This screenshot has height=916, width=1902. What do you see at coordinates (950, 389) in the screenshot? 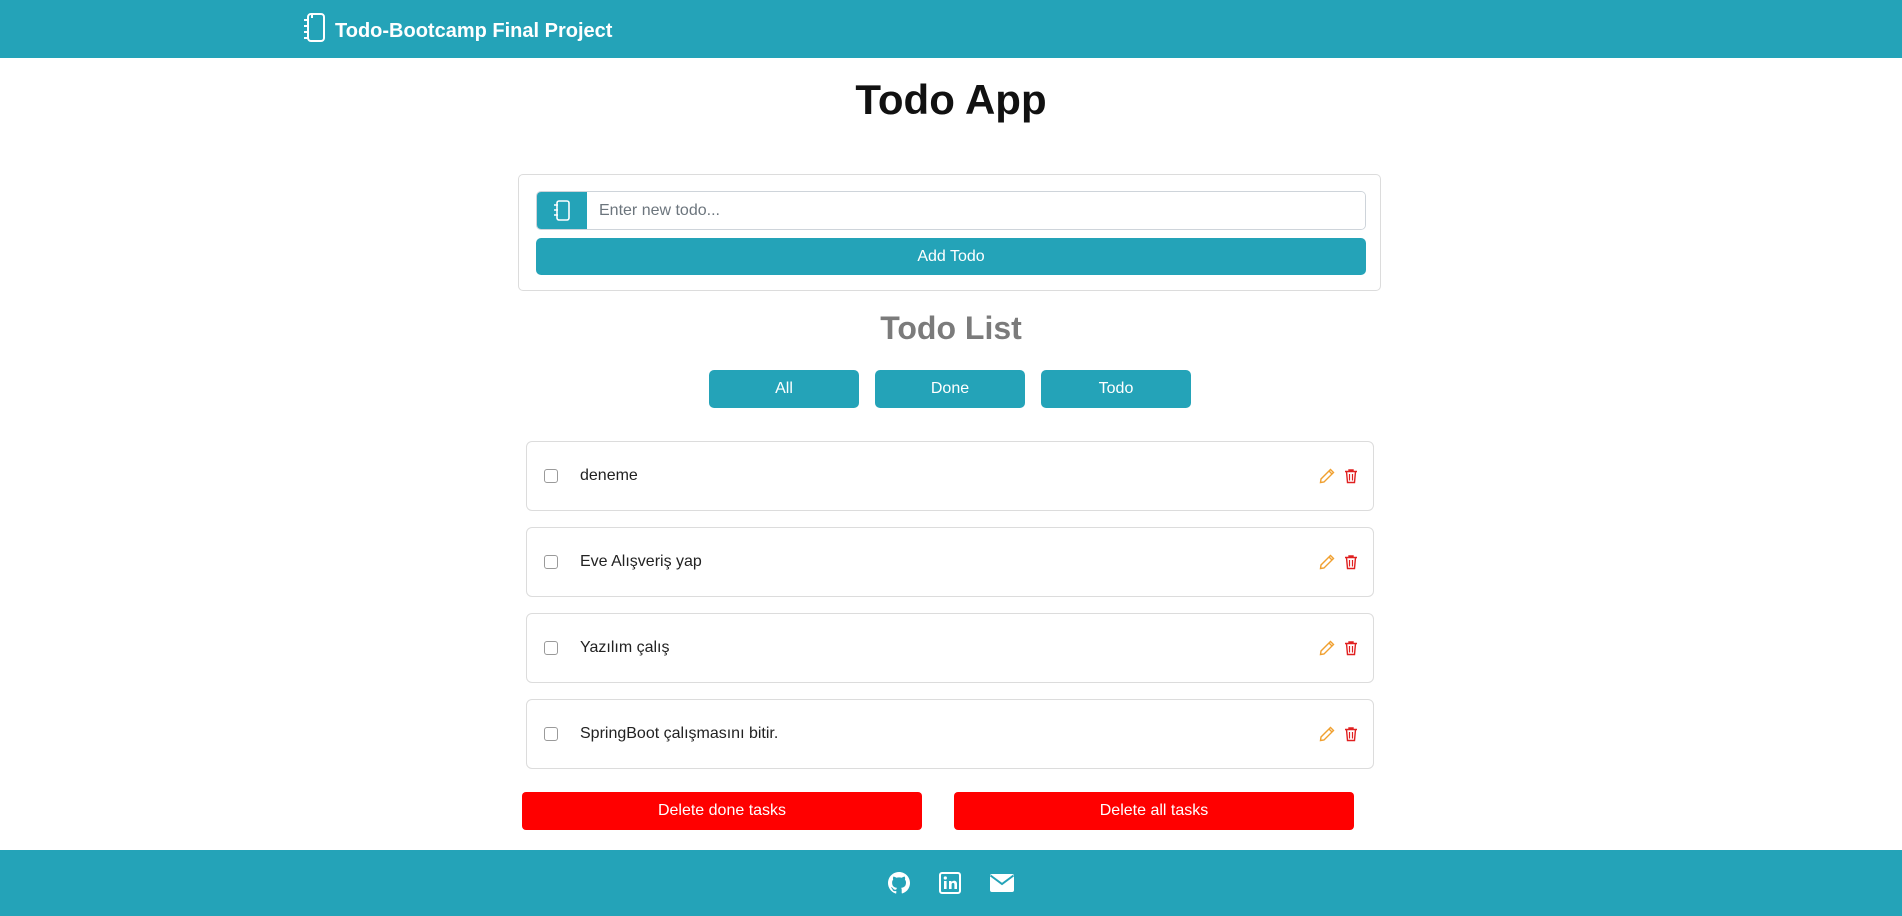
I see `filter-done-button: Done` at bounding box center [950, 389].